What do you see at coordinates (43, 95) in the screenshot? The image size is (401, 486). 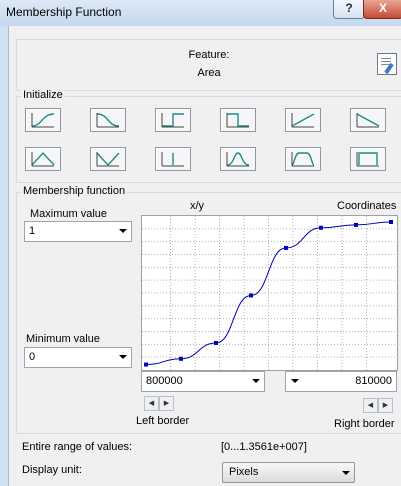 I see `initialize-caption: Initialize` at bounding box center [43, 95].